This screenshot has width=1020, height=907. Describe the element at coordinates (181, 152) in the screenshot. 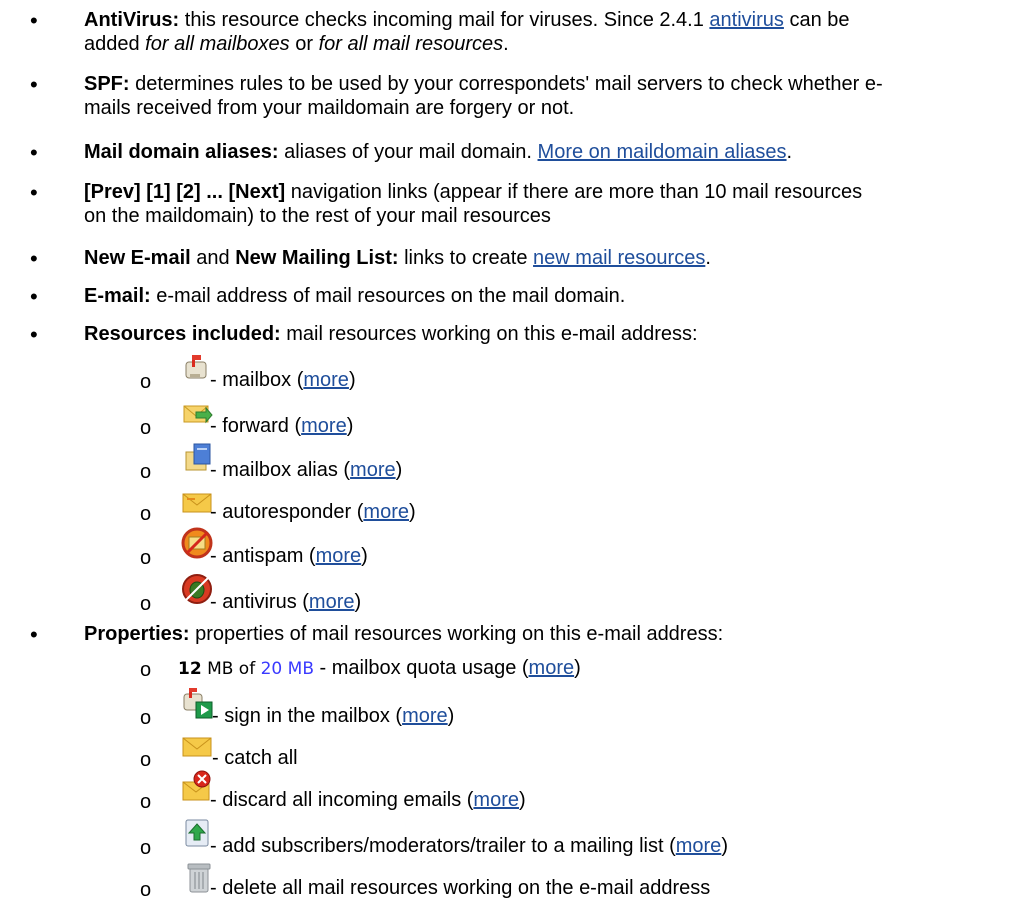

I see `item-label: Mail domain aliases:` at that location.